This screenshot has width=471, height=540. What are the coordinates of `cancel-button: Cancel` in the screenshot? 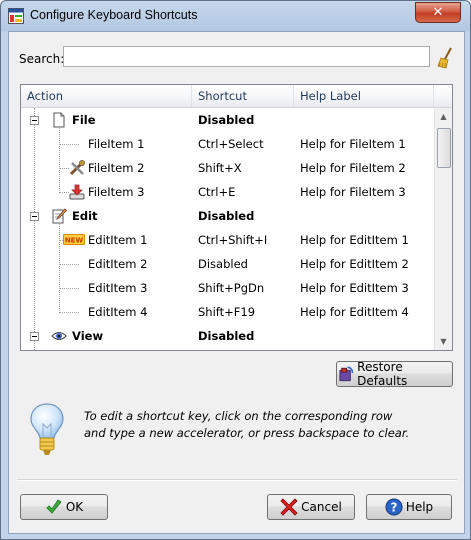 It's located at (311, 507).